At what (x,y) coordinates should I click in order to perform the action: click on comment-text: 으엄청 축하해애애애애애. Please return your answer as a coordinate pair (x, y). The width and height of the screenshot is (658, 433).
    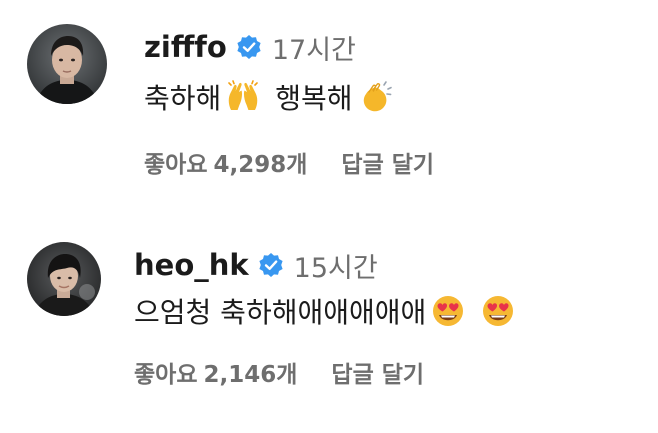
    Looking at the image, I should click on (325, 311).